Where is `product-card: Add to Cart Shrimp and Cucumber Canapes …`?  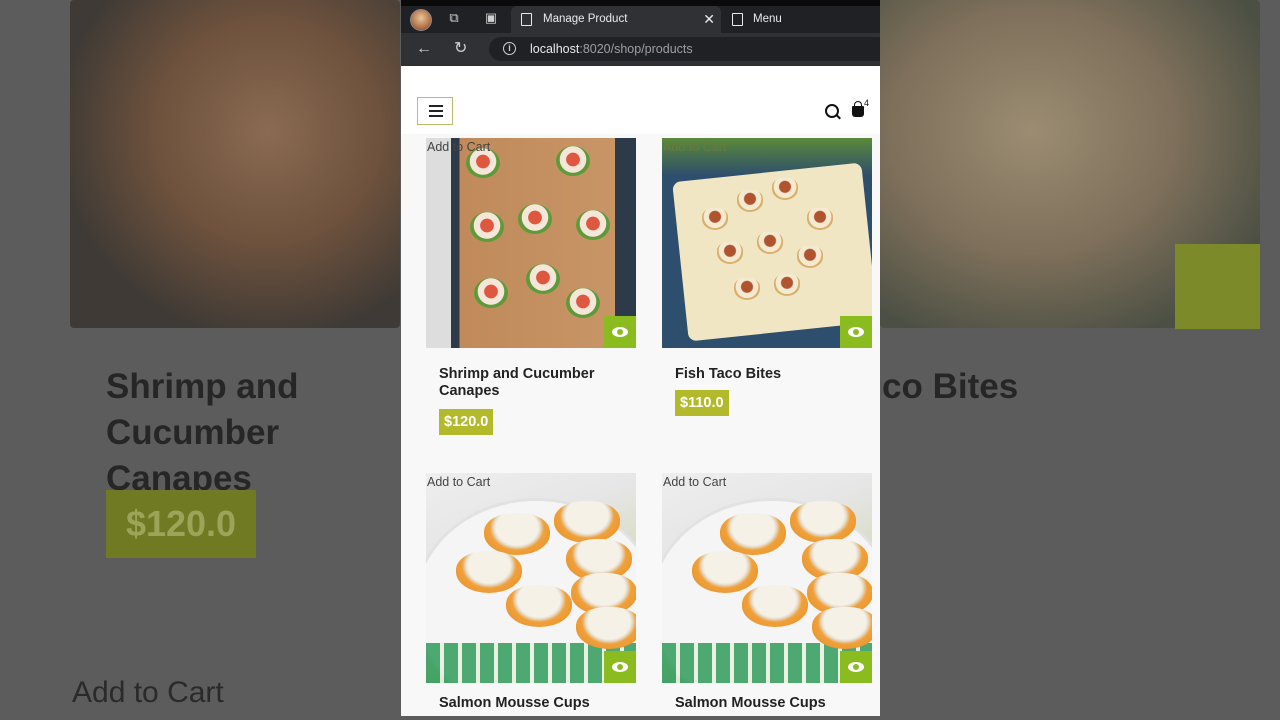
product-card: Add to Cart Shrimp and Cucumber Canapes … is located at coordinates (519, 294).